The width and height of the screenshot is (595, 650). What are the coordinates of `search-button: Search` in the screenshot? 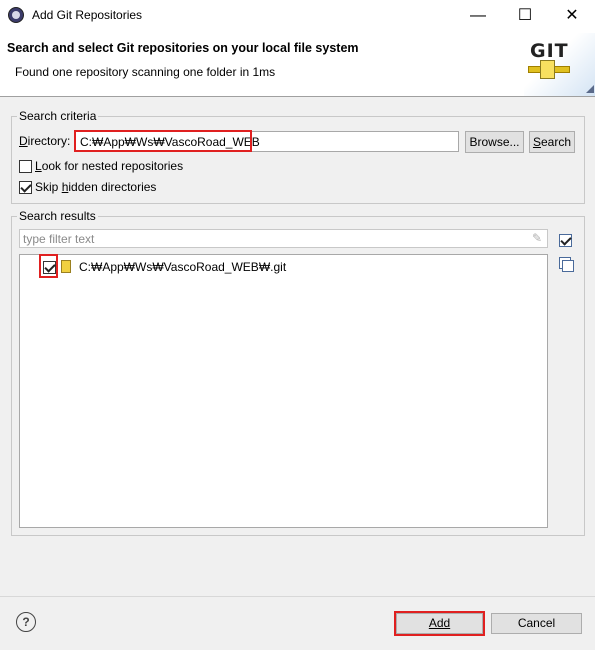 It's located at (552, 142).